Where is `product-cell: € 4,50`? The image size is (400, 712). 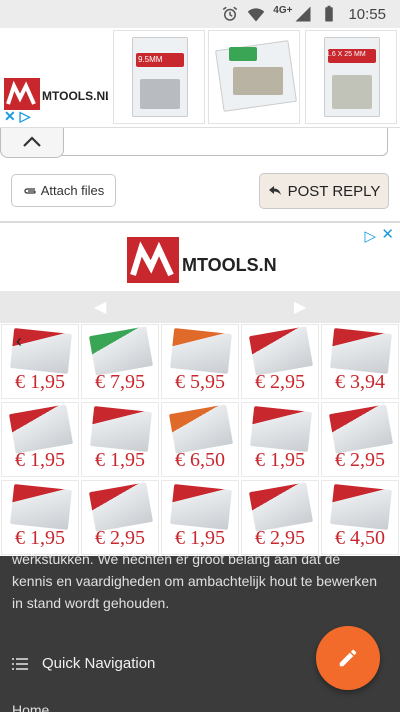 product-cell: € 4,50 is located at coordinates (360, 517).